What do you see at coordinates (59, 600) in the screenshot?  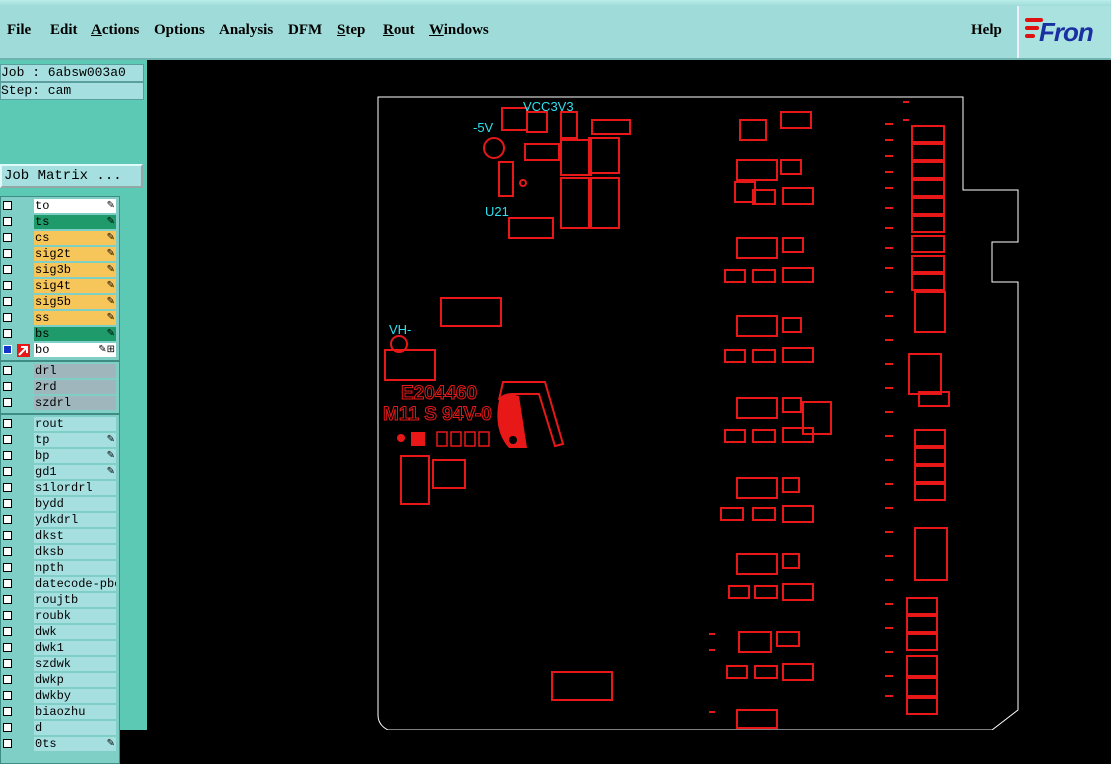 I see `layer-row-roujtb: roujtb` at bounding box center [59, 600].